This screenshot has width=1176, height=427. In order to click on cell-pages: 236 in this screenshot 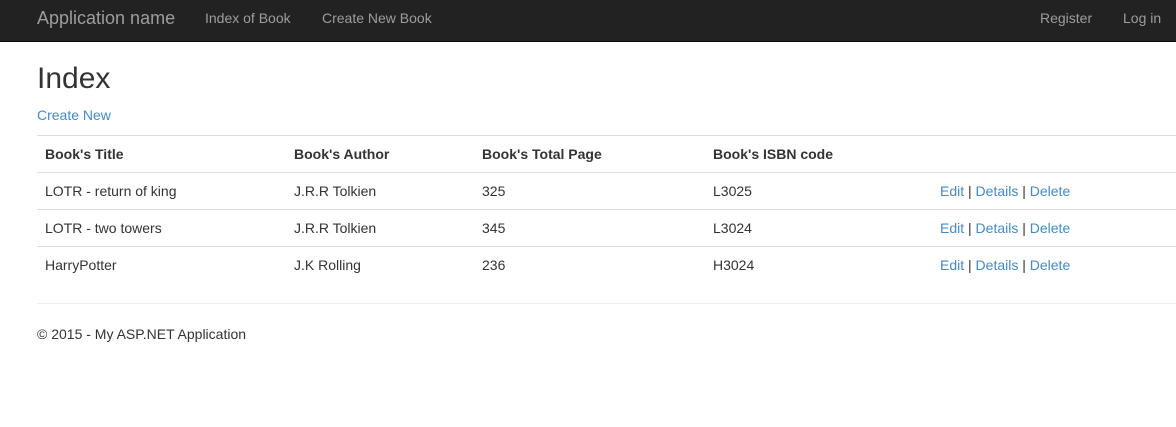, I will do `click(589, 264)`.